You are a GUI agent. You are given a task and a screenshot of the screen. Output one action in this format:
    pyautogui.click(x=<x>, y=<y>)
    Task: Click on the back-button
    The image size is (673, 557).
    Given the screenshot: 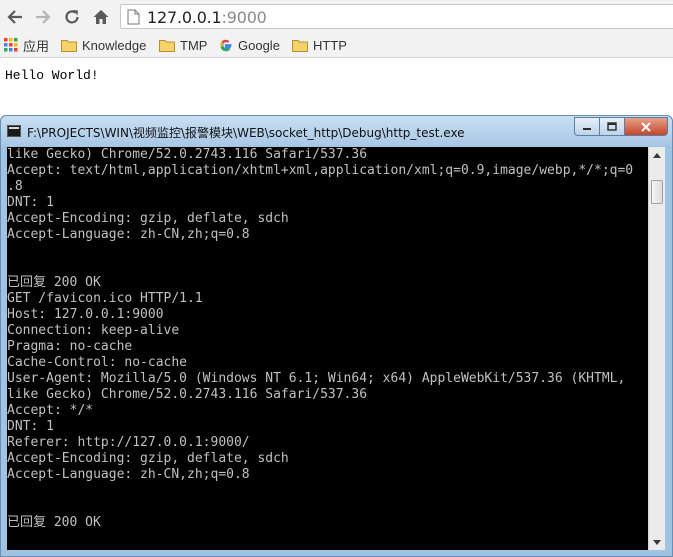 What is the action you would take?
    pyautogui.click(x=15, y=17)
    